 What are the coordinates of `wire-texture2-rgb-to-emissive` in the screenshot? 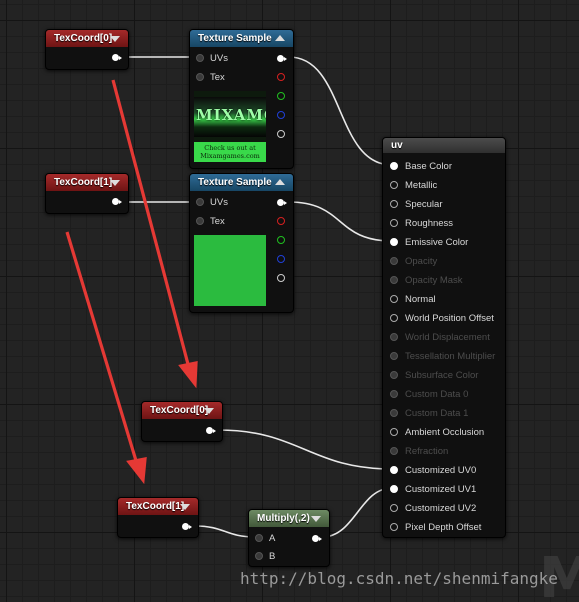 It's located at (340, 221).